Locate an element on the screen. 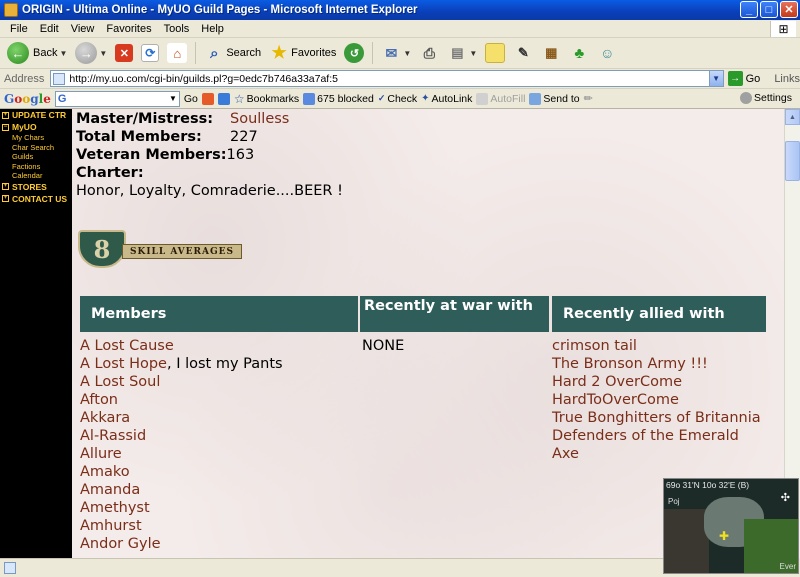  back-dropdown-icon: ▼ is located at coordinates (63, 53).